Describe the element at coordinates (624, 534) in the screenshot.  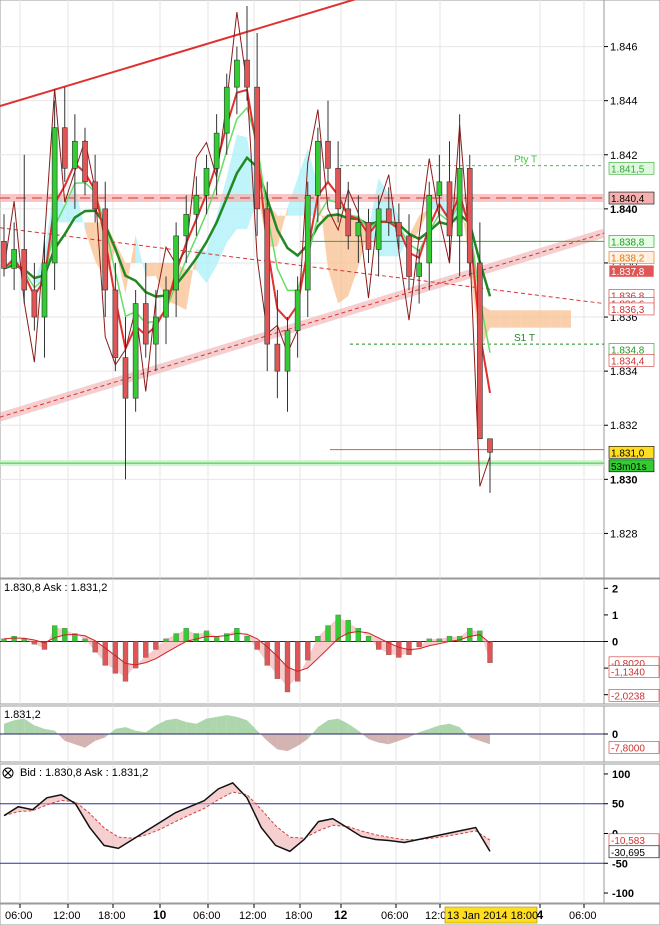
I see `y-tick-label: 1.828` at that location.